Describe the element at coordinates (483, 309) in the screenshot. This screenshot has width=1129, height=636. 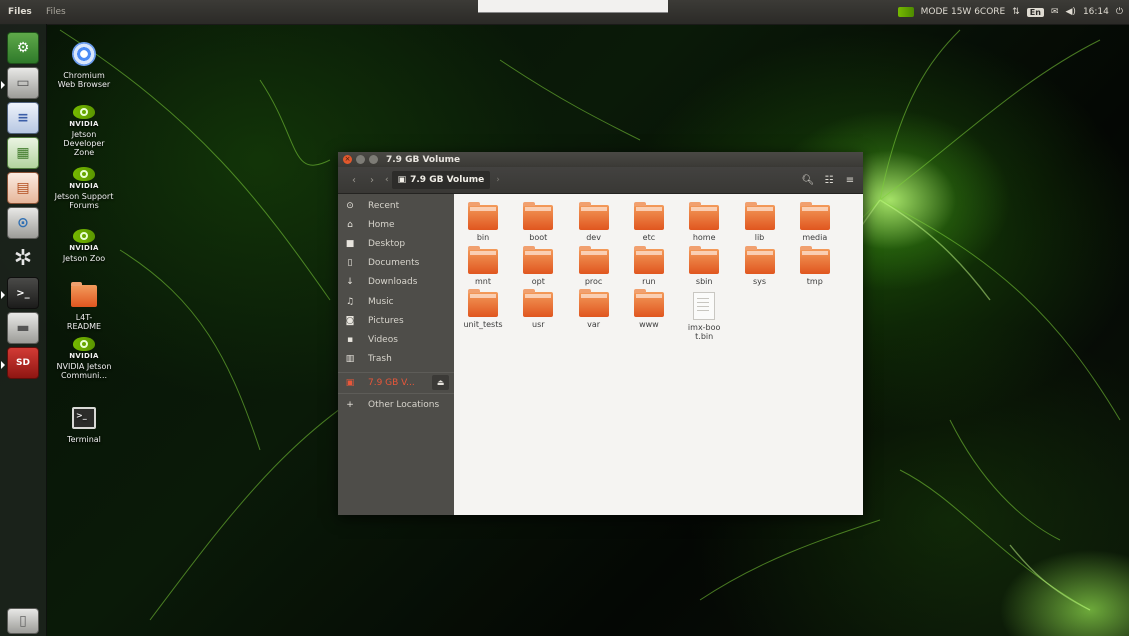
I see `folder-item-unit-tests: unit_tests` at that location.